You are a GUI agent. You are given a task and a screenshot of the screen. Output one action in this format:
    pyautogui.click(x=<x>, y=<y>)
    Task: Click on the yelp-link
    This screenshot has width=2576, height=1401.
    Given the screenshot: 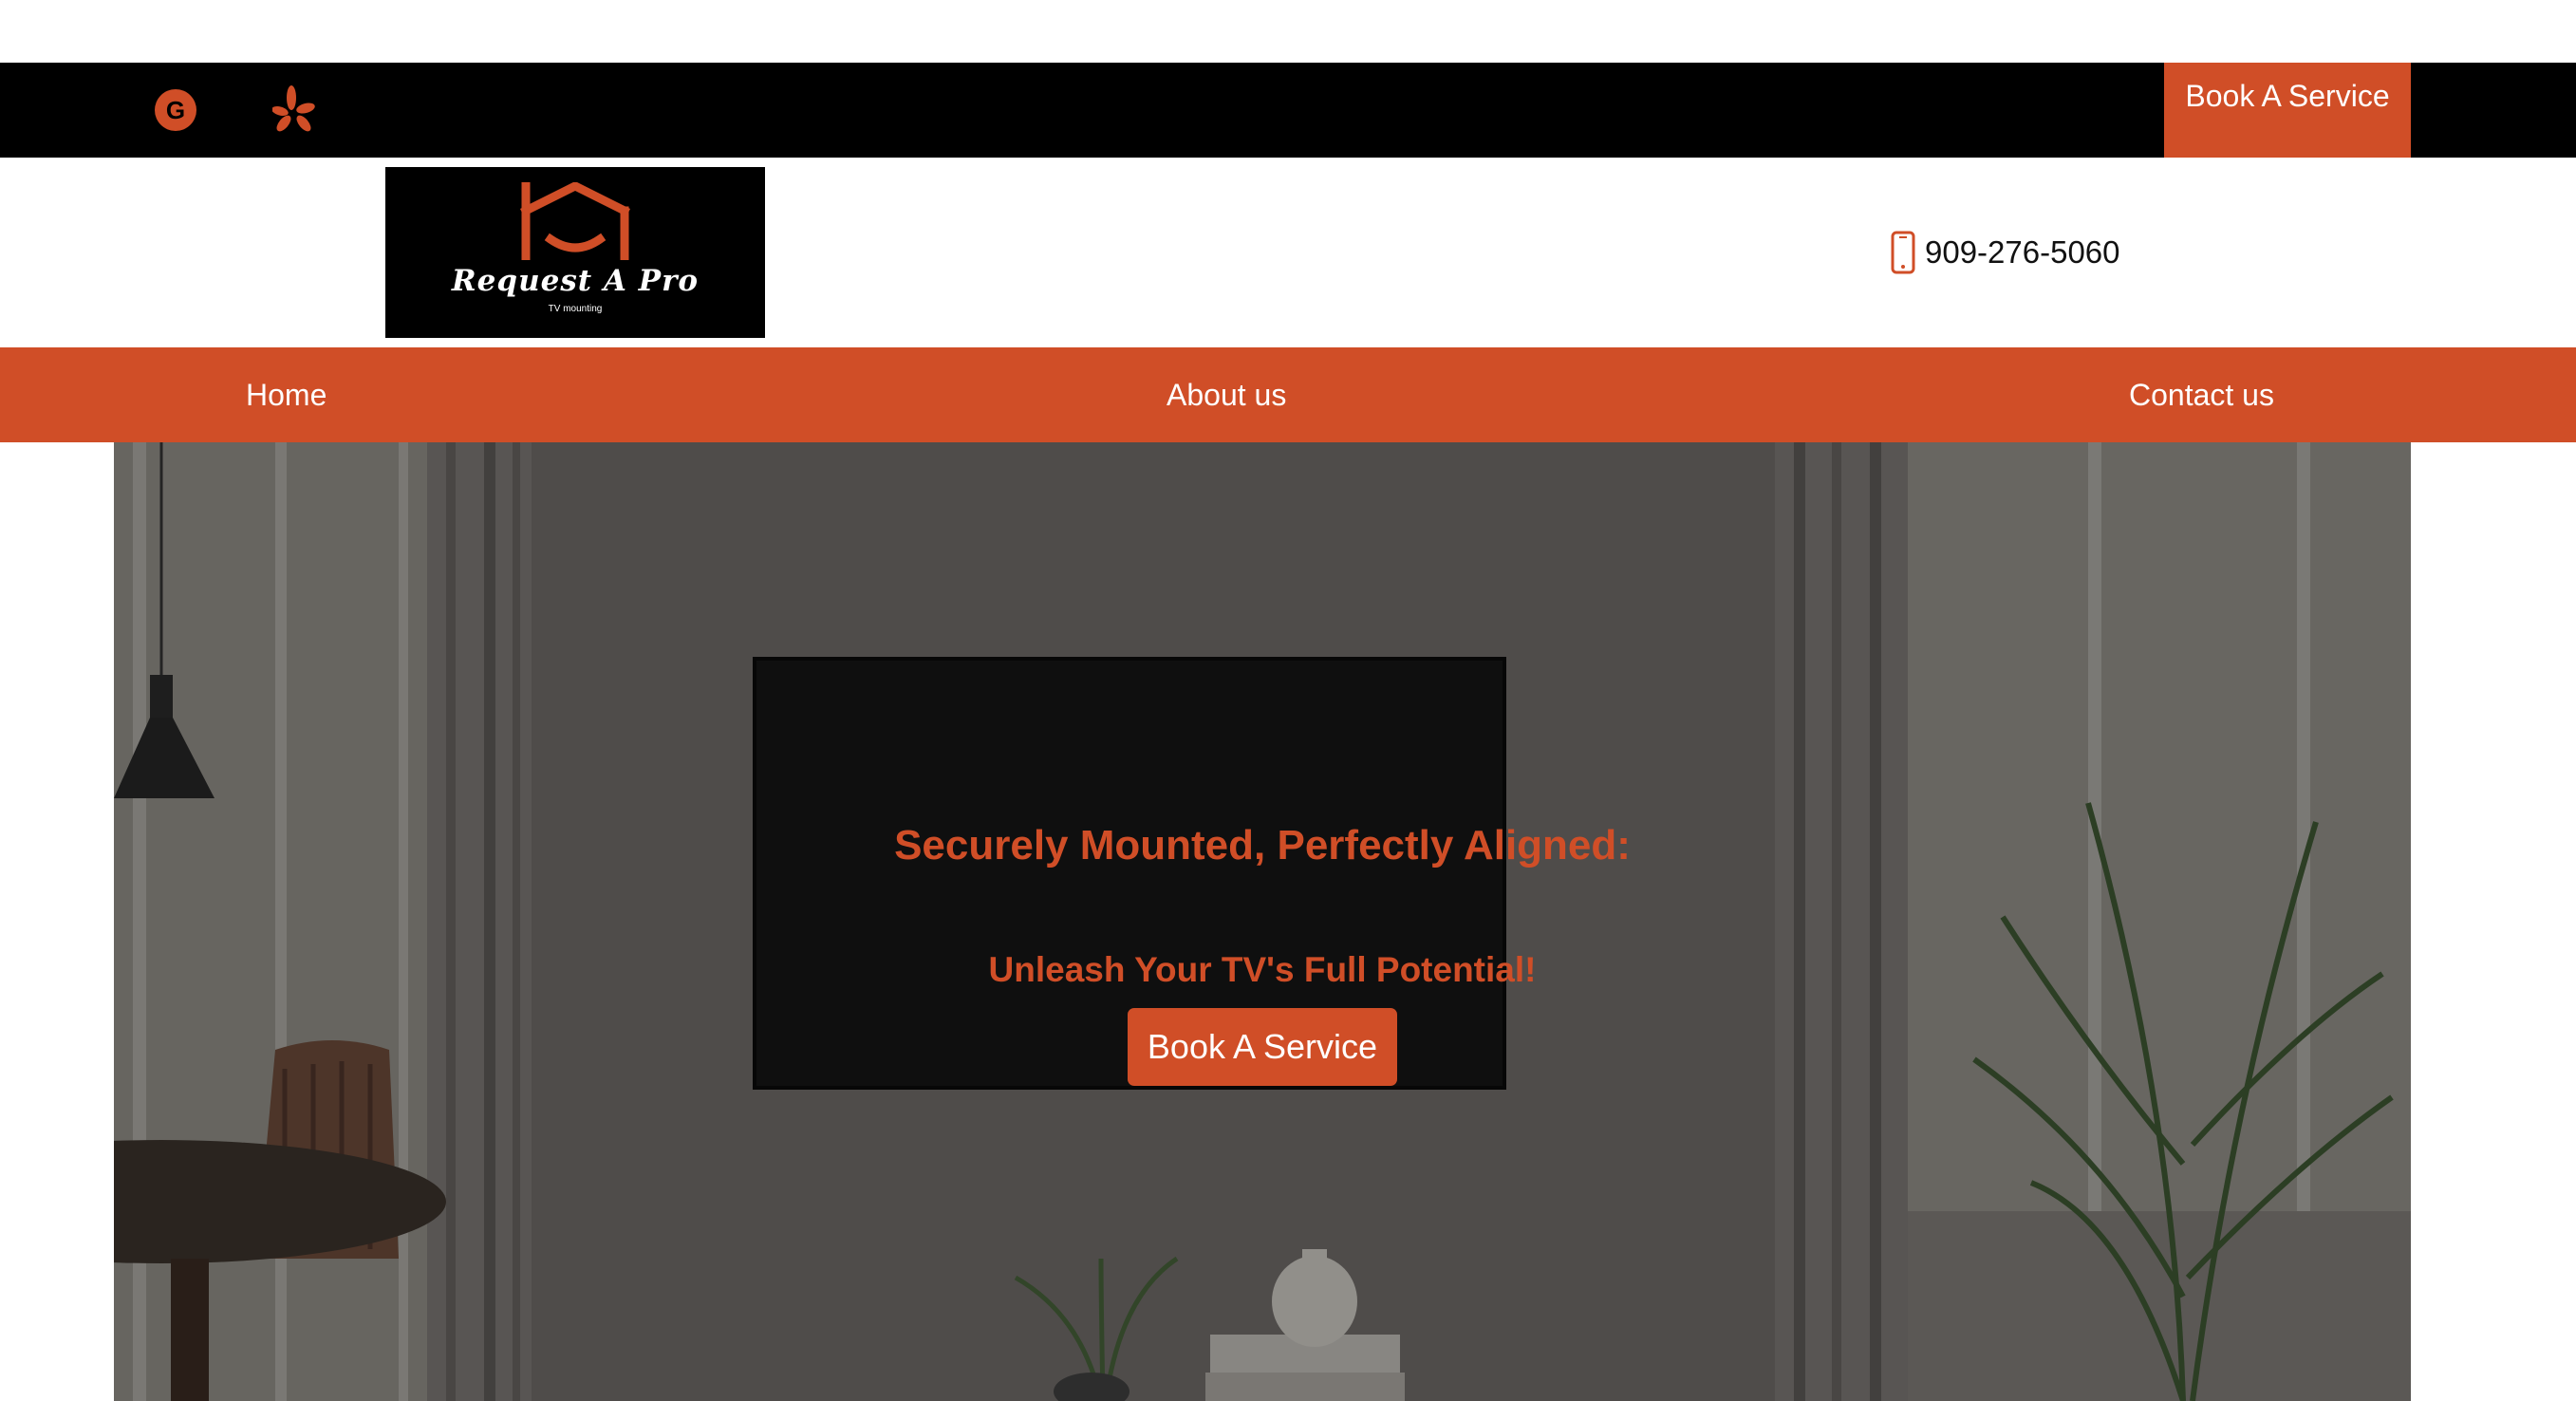 What is the action you would take?
    pyautogui.click(x=294, y=110)
    